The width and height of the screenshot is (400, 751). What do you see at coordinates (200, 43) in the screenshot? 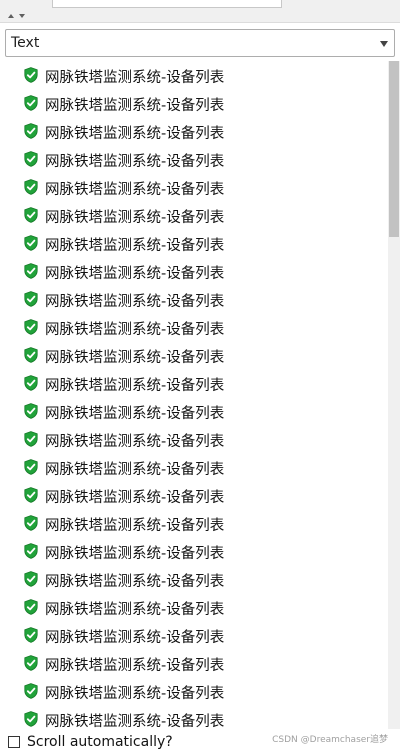
I see `source-dropdown: Text` at bounding box center [200, 43].